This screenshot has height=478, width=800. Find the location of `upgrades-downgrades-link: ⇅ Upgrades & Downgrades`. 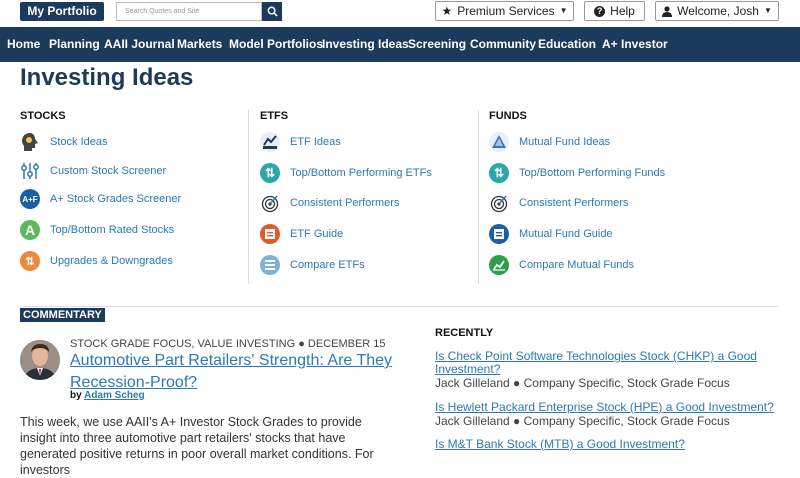

upgrades-downgrades-link: ⇅ Upgrades & Downgrades is located at coordinates (96, 261).